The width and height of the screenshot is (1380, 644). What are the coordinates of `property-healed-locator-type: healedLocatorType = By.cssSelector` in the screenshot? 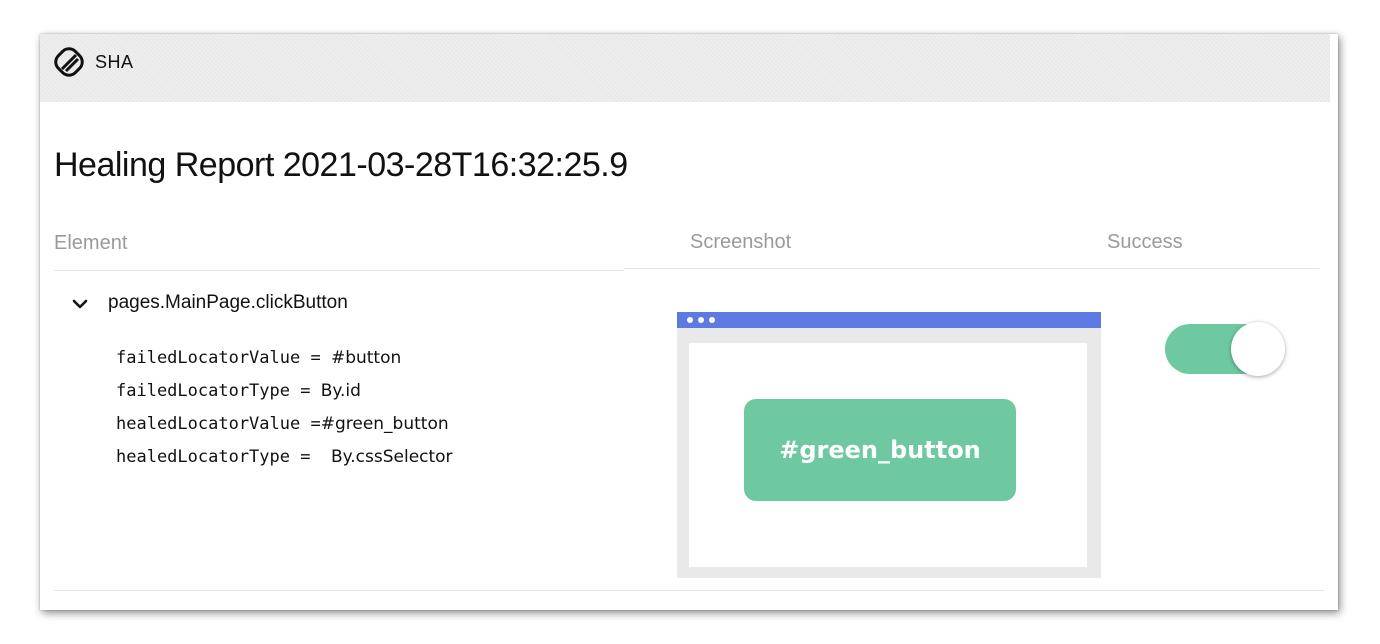 It's located at (284, 457).